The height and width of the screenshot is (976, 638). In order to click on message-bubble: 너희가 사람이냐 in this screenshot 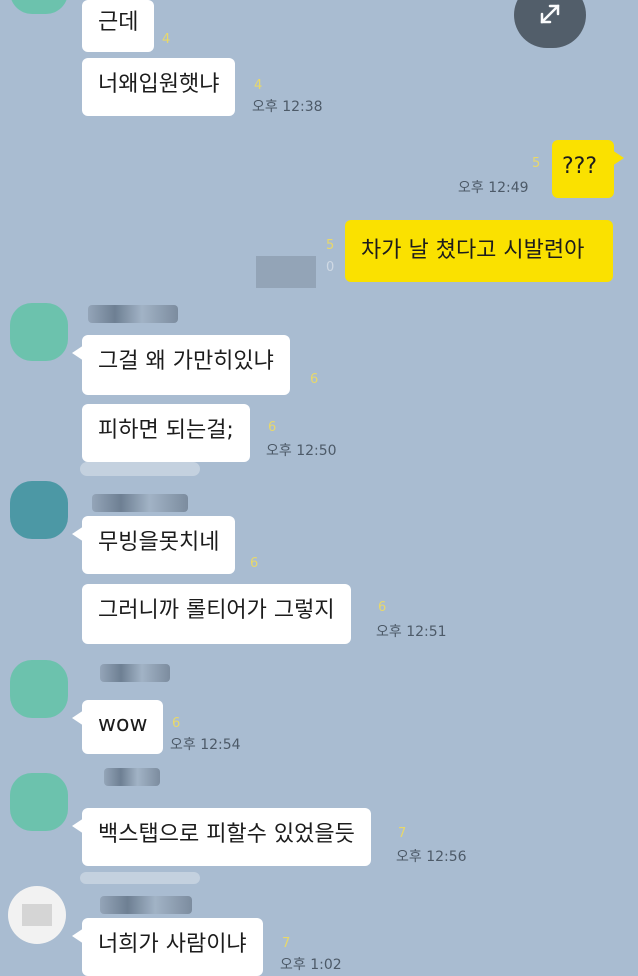, I will do `click(167, 947)`.